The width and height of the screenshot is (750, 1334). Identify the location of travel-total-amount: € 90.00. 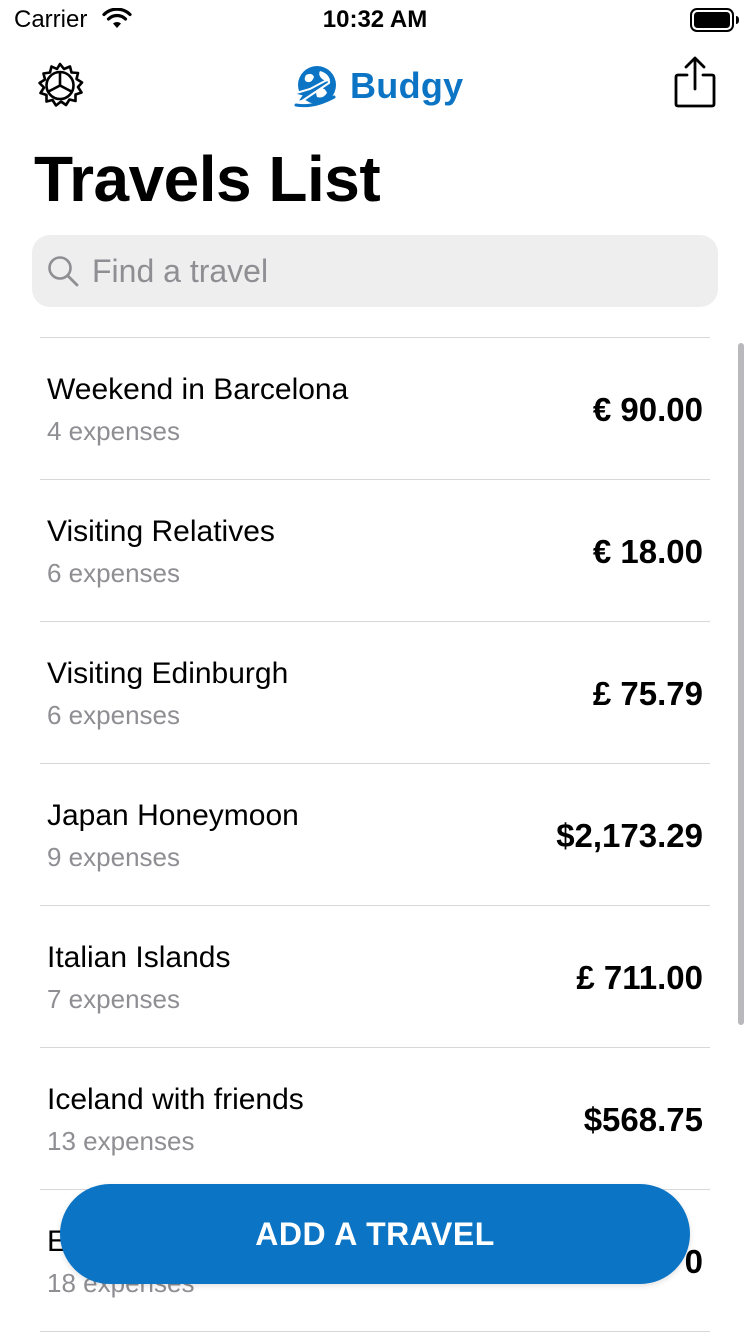
(647, 409).